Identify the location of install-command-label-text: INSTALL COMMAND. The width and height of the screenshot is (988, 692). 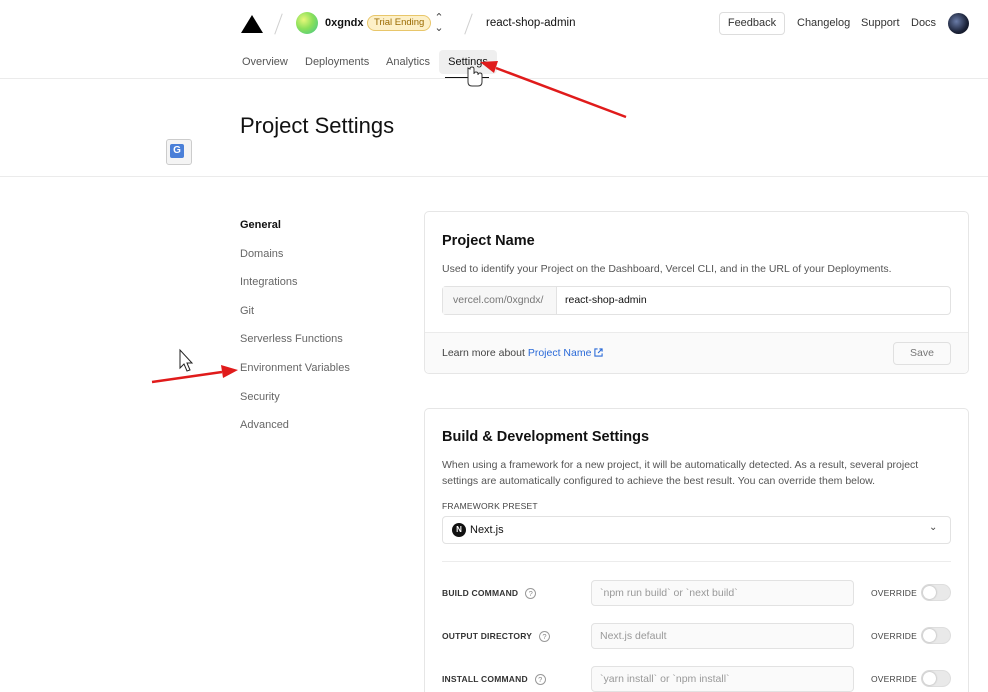
(485, 679).